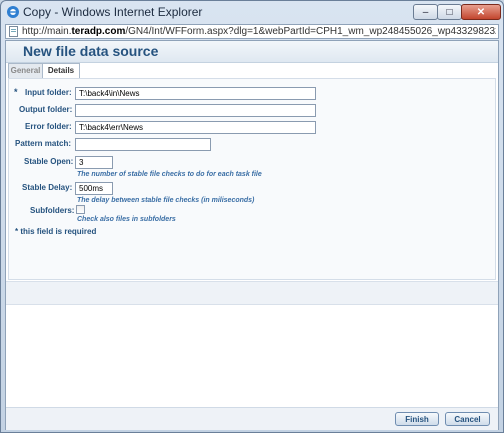 Image resolution: width=504 pixels, height=433 pixels. What do you see at coordinates (13, 12) in the screenshot?
I see `ie-icon` at bounding box center [13, 12].